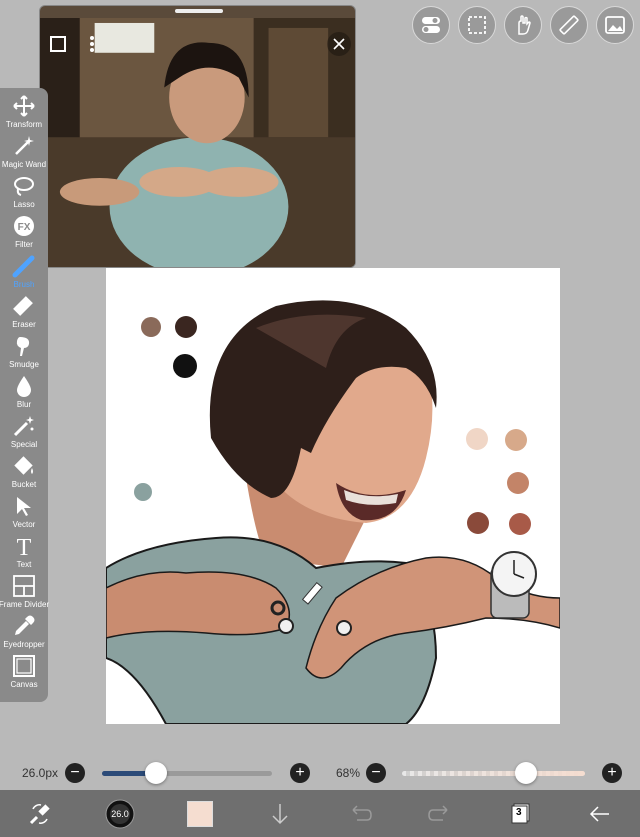 The height and width of the screenshot is (837, 640). I want to click on brush-size-decrease-button: −, so click(75, 773).